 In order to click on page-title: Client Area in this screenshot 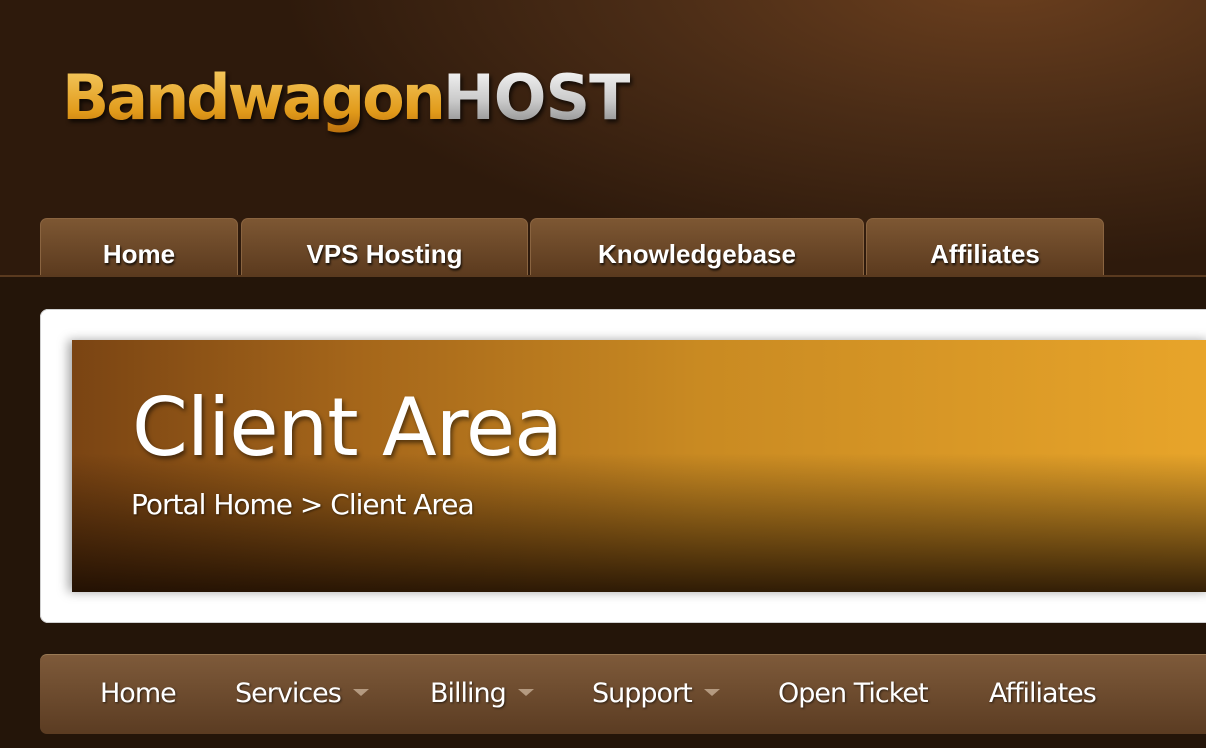, I will do `click(347, 427)`.